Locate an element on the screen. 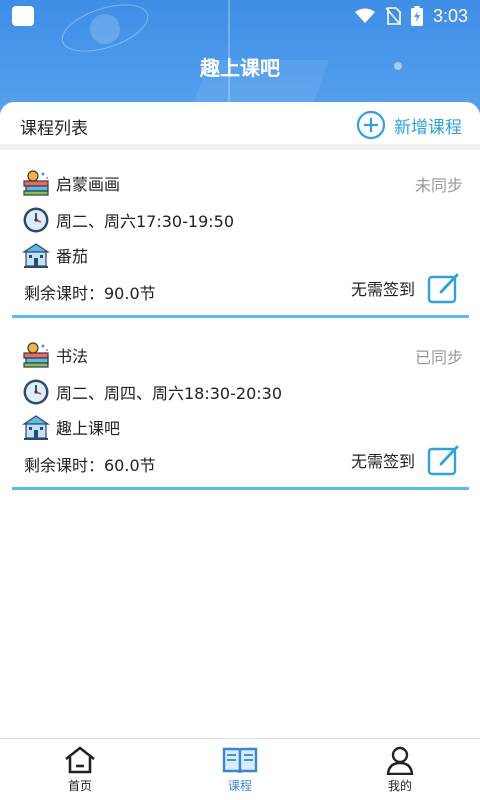 The image size is (480, 800). location-row: 趣上课吧 is located at coordinates (71, 427).